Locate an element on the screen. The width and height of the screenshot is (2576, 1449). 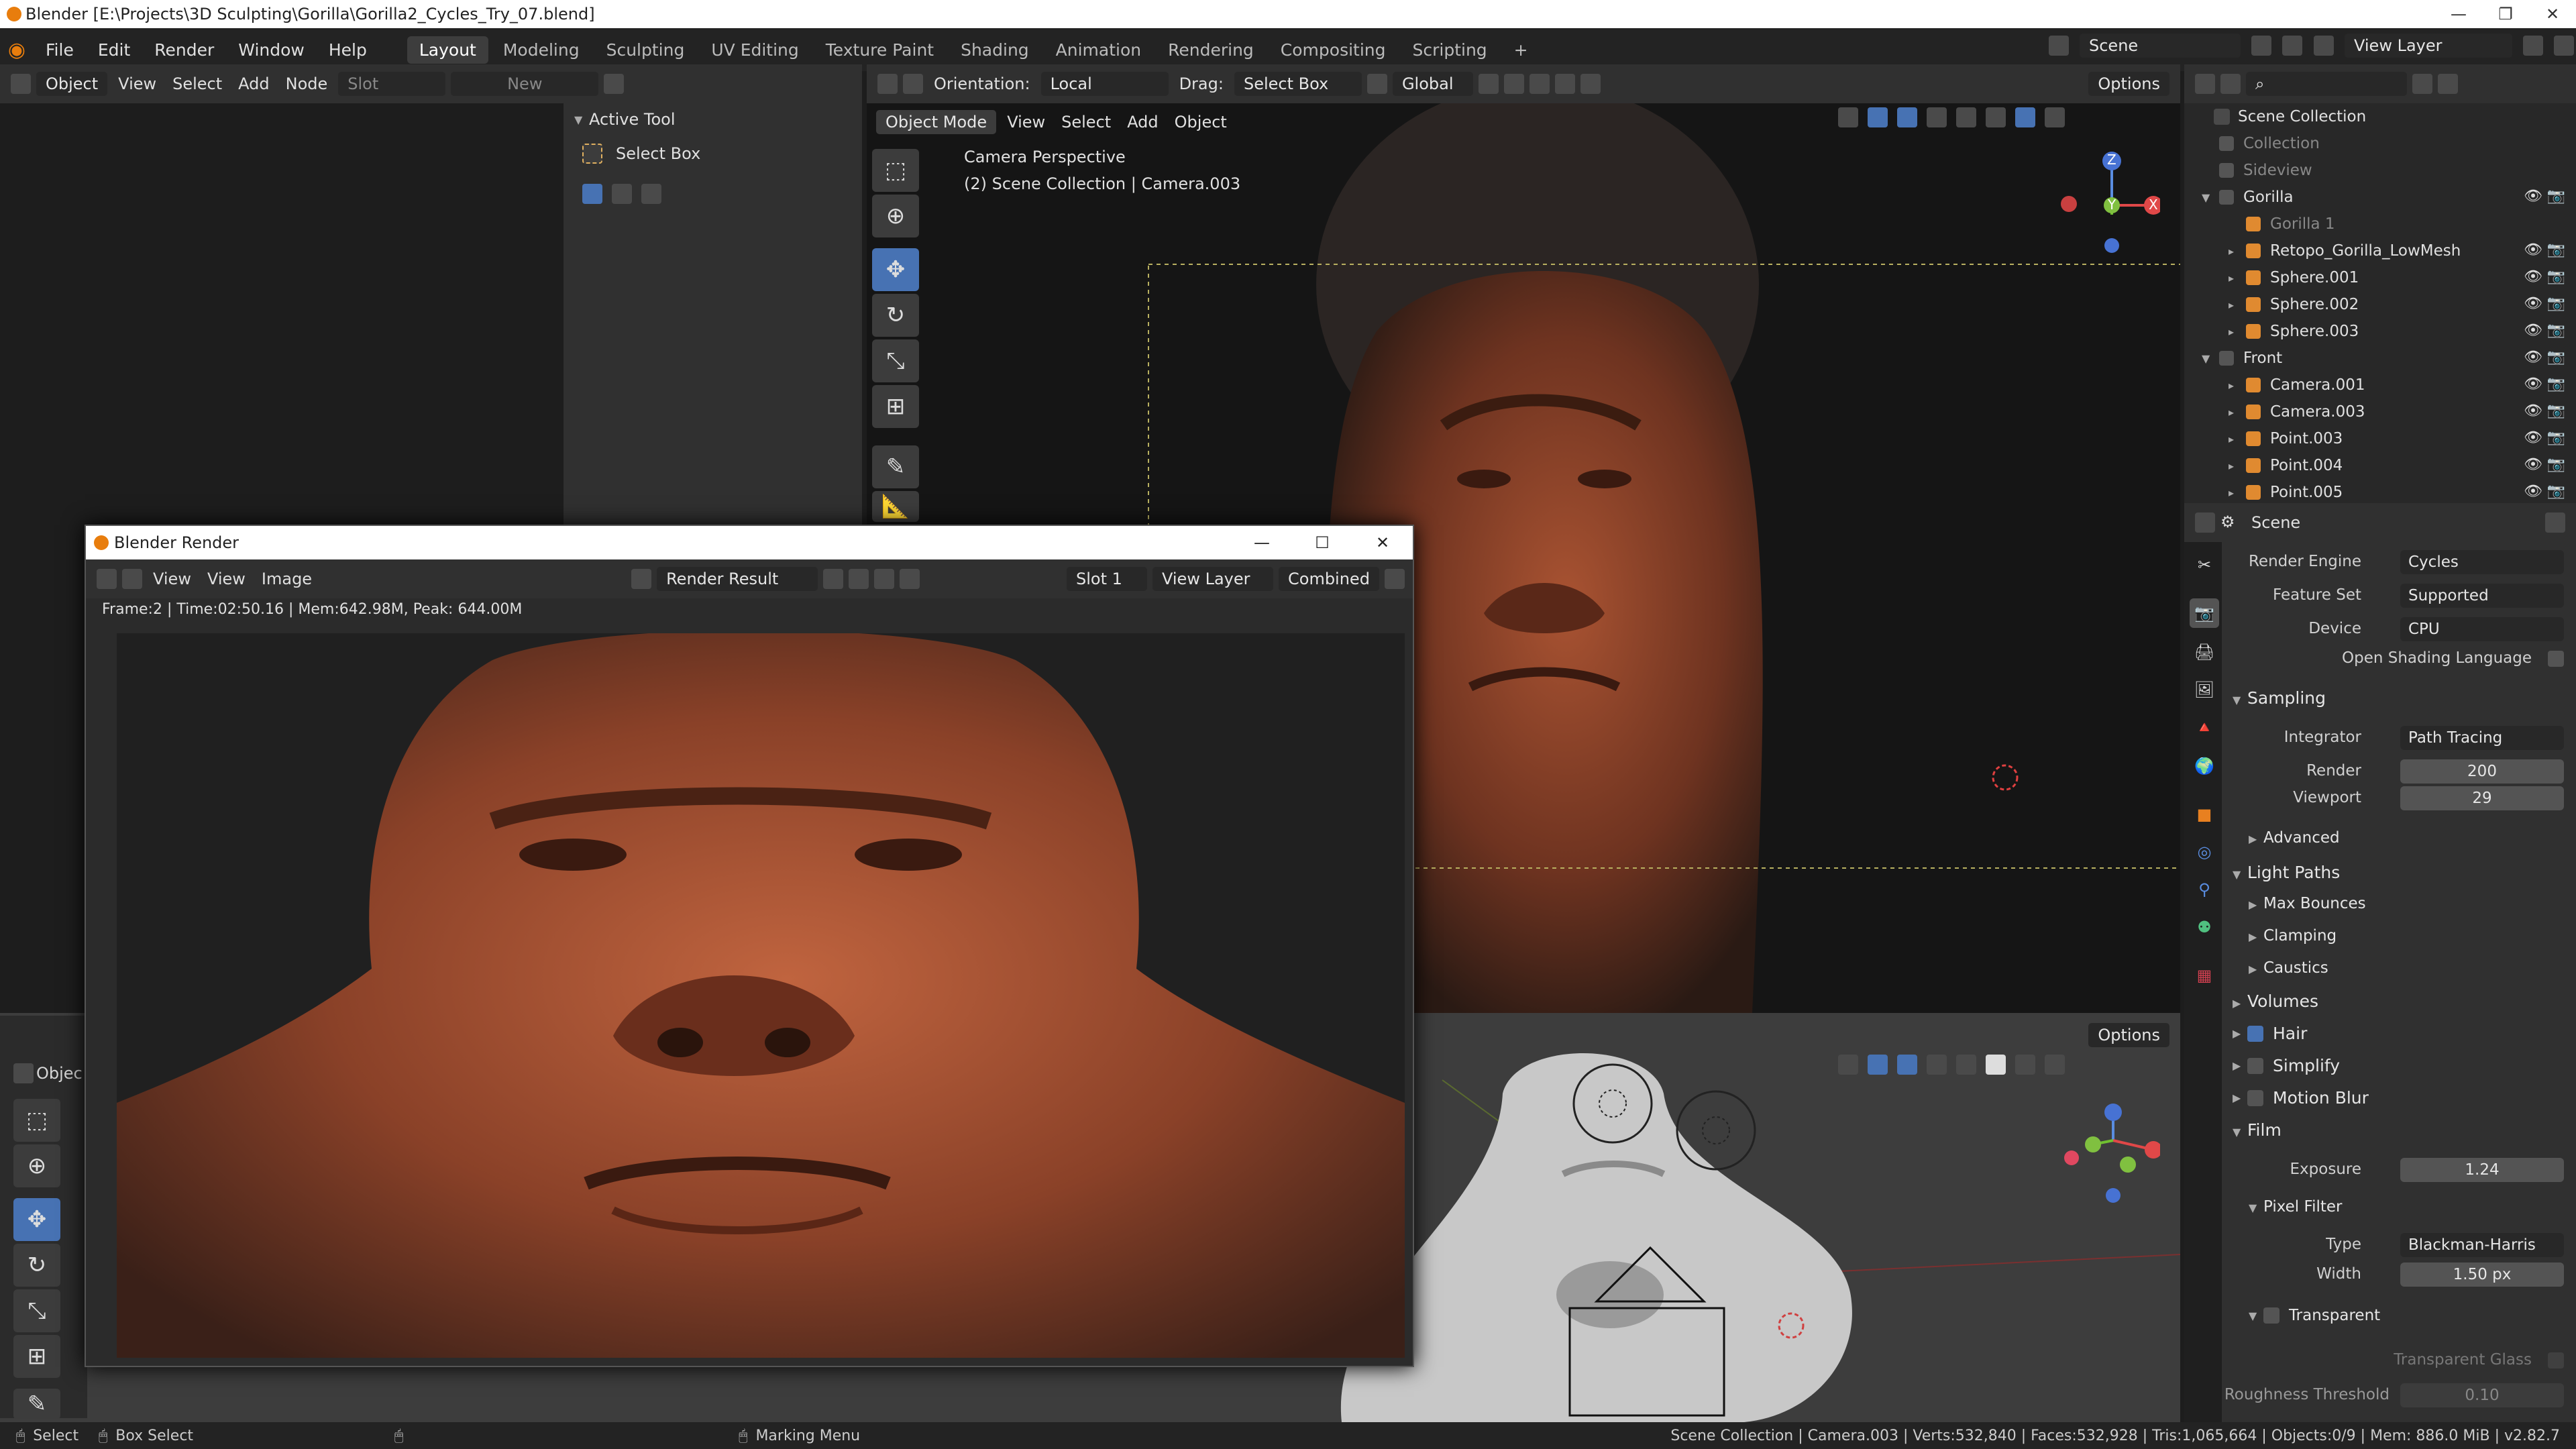
render-maximize-icon: ☐ is located at coordinates (1322, 542).